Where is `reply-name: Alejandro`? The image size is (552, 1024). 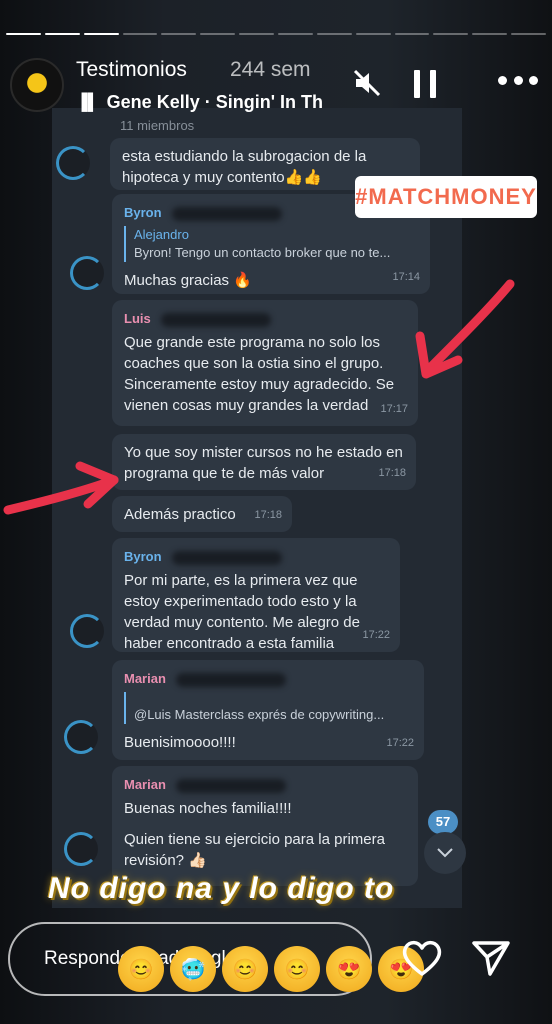
reply-name: Alejandro is located at coordinates (161, 234).